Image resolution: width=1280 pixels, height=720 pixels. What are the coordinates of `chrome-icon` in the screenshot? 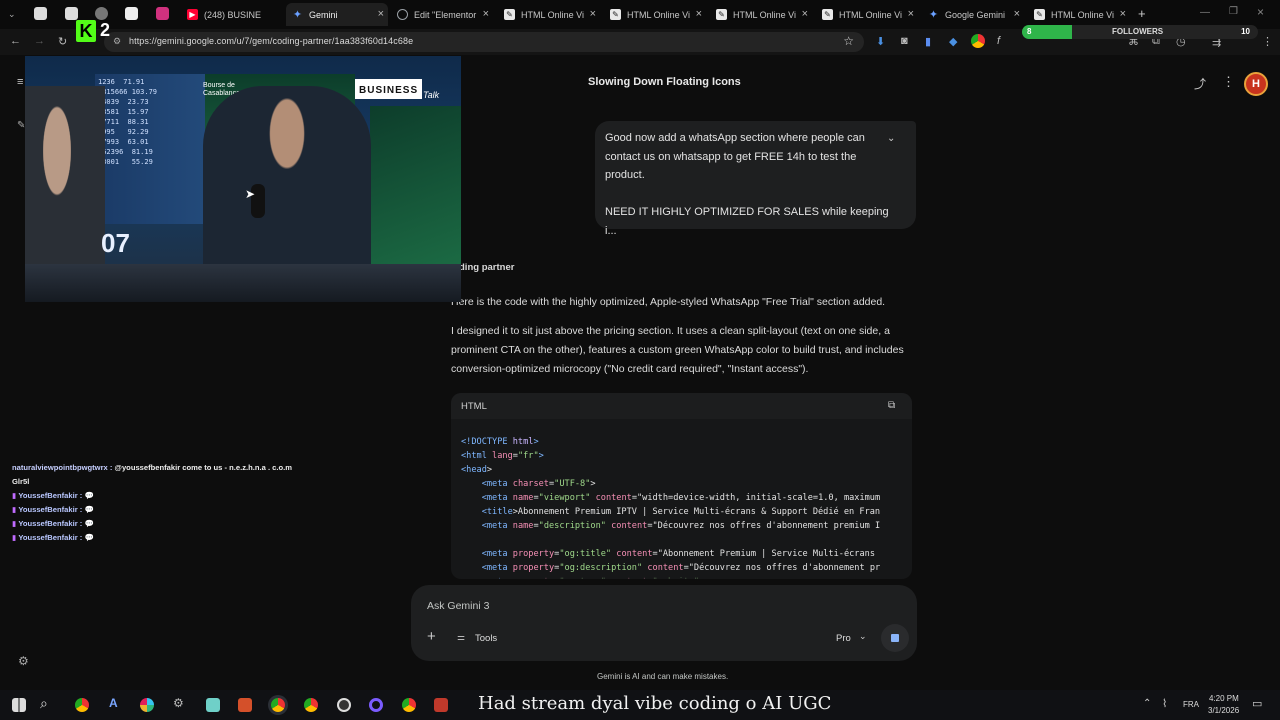 It's located at (978, 41).